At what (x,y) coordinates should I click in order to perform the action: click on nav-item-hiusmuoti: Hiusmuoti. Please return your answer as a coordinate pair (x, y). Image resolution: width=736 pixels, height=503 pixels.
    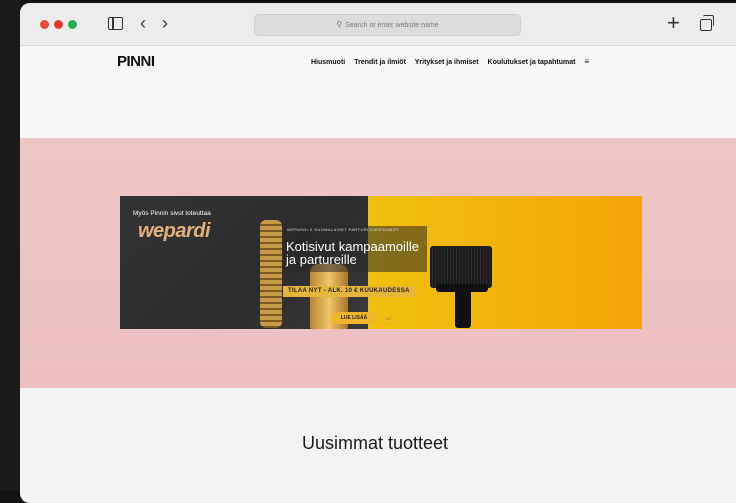
    Looking at the image, I should click on (328, 62).